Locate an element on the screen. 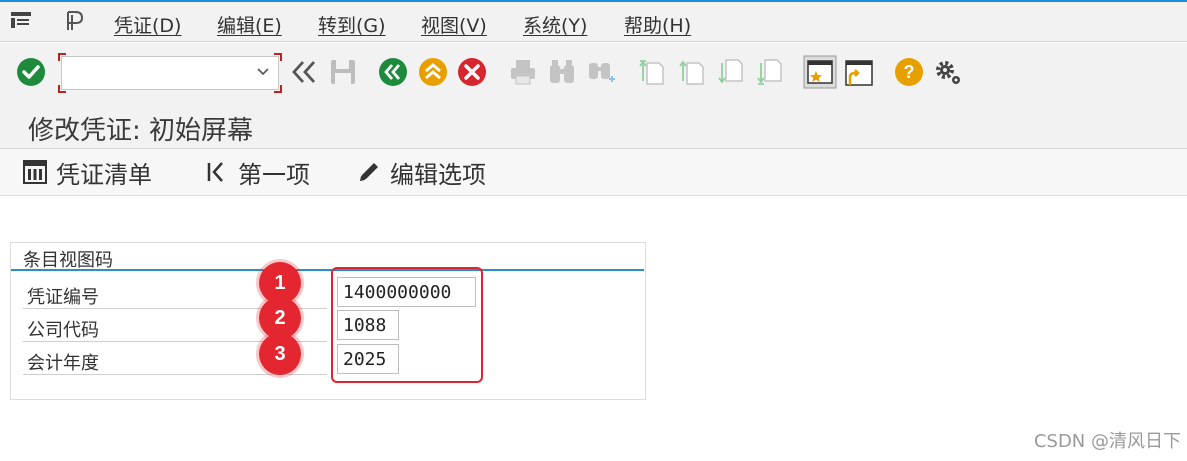  list-icon is located at coordinates (35, 172).